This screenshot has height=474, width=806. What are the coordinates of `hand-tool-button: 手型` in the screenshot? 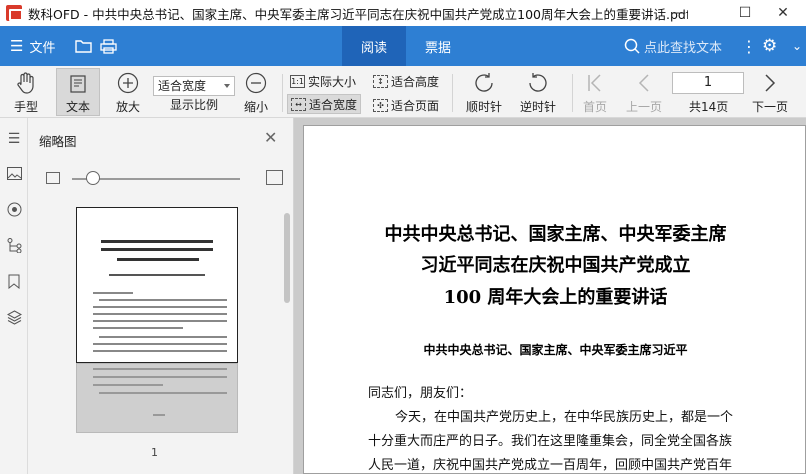 It's located at (26, 92).